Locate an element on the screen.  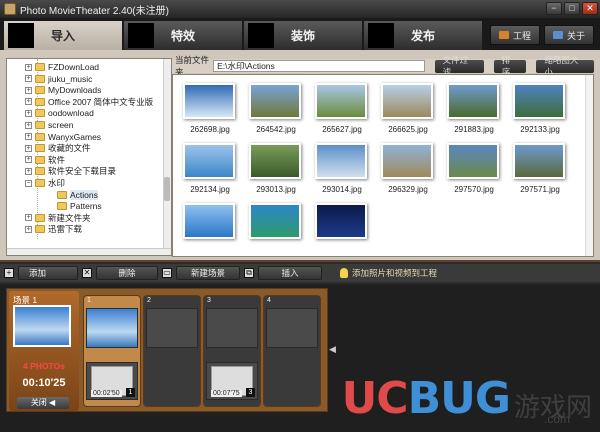
photo-thumbnail: 293014.jpg is located at coordinates (342, 169).